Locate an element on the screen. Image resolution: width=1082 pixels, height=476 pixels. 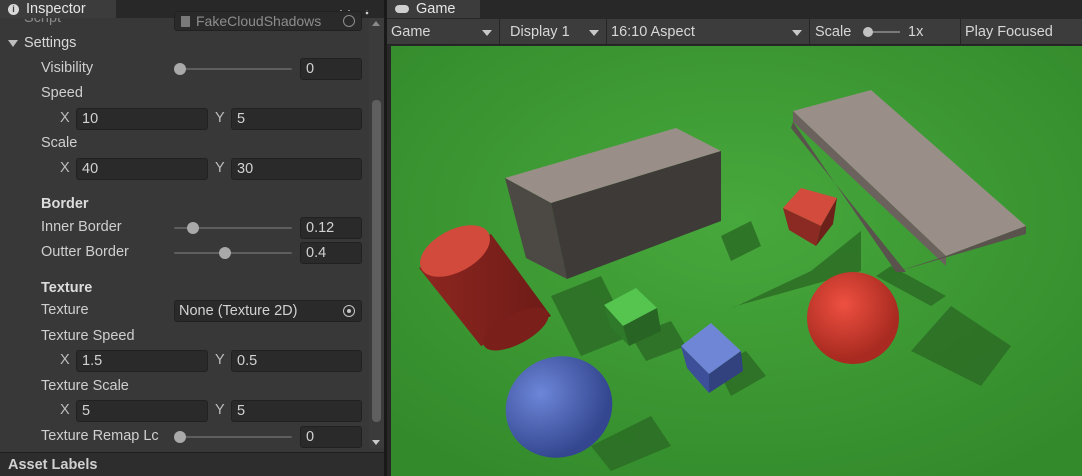
speed-label-row: Speed is located at coordinates (183, 94).